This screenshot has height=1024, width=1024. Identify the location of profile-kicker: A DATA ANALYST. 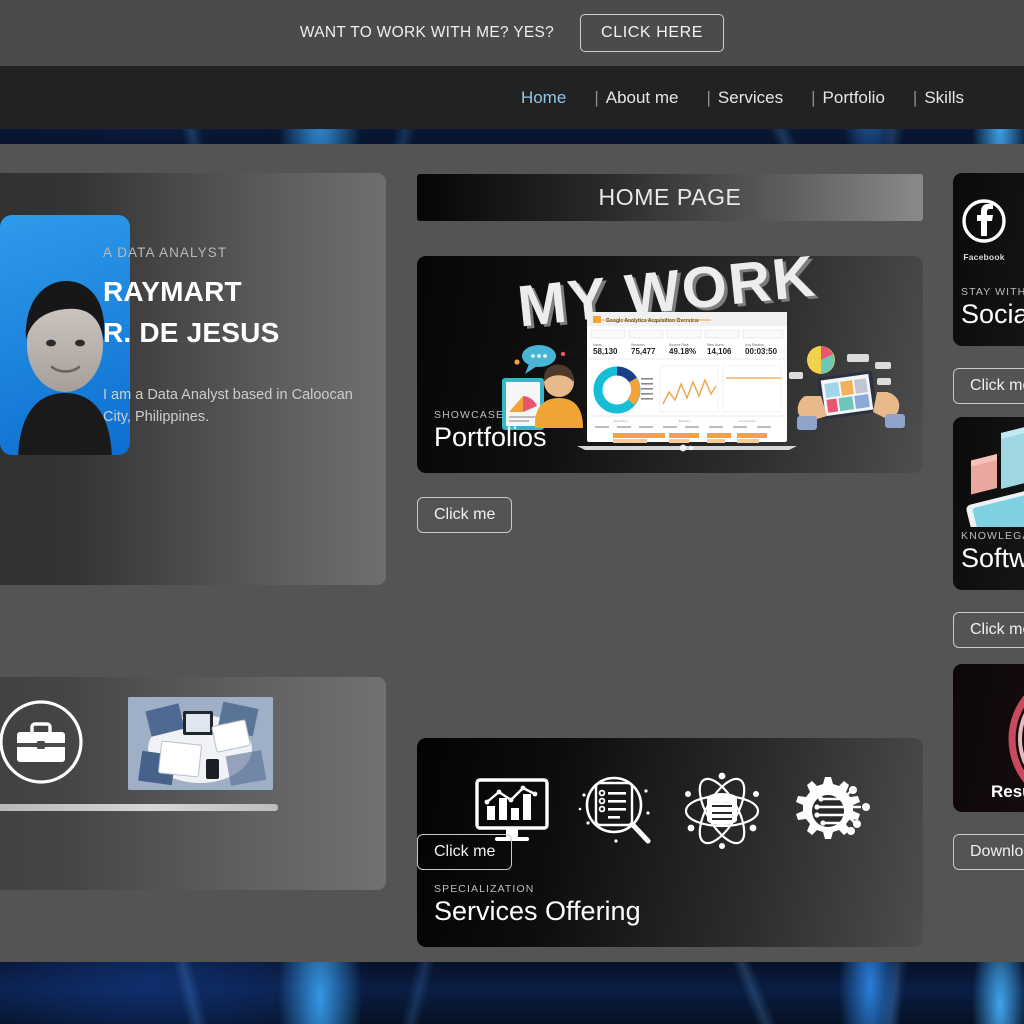
(165, 252).